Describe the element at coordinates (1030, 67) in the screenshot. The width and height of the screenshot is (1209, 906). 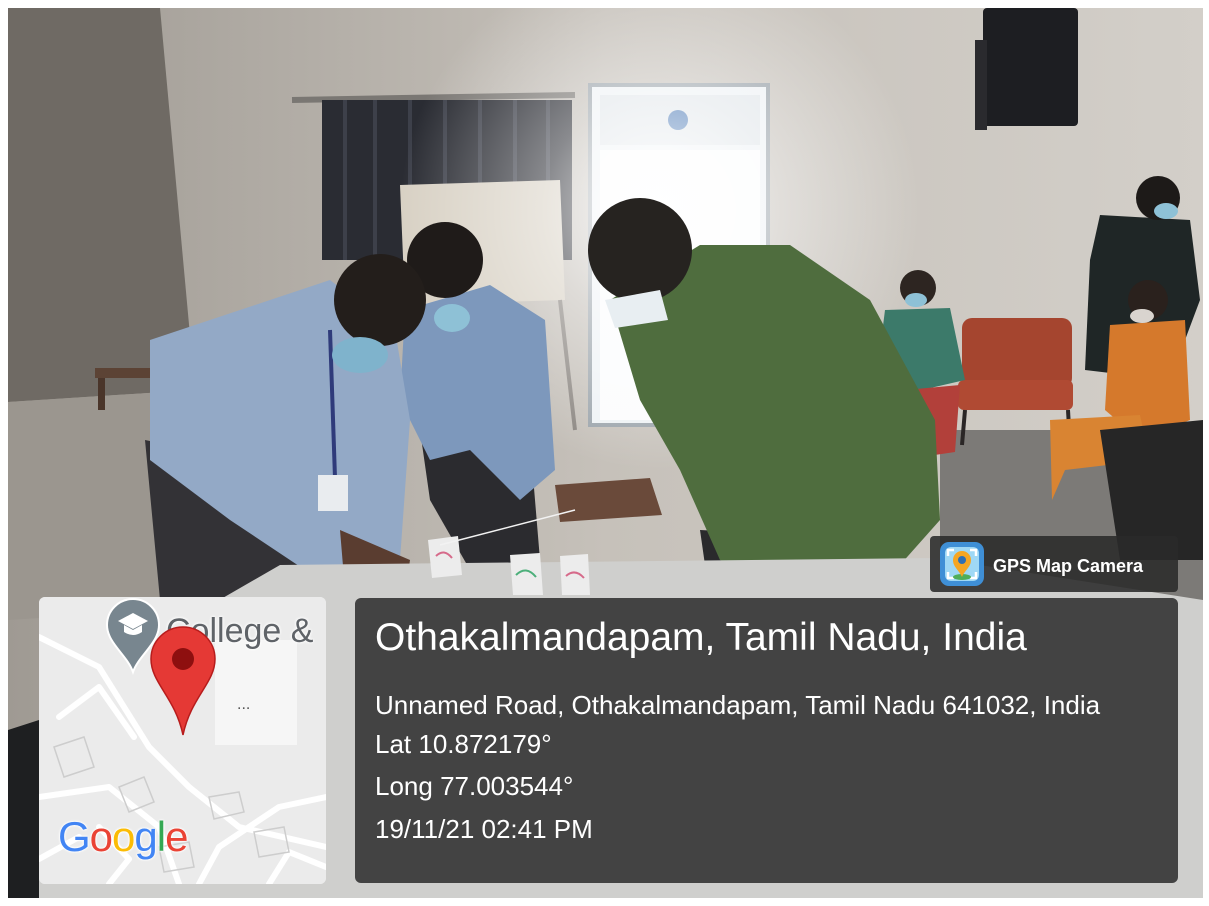
I see `speaker` at that location.